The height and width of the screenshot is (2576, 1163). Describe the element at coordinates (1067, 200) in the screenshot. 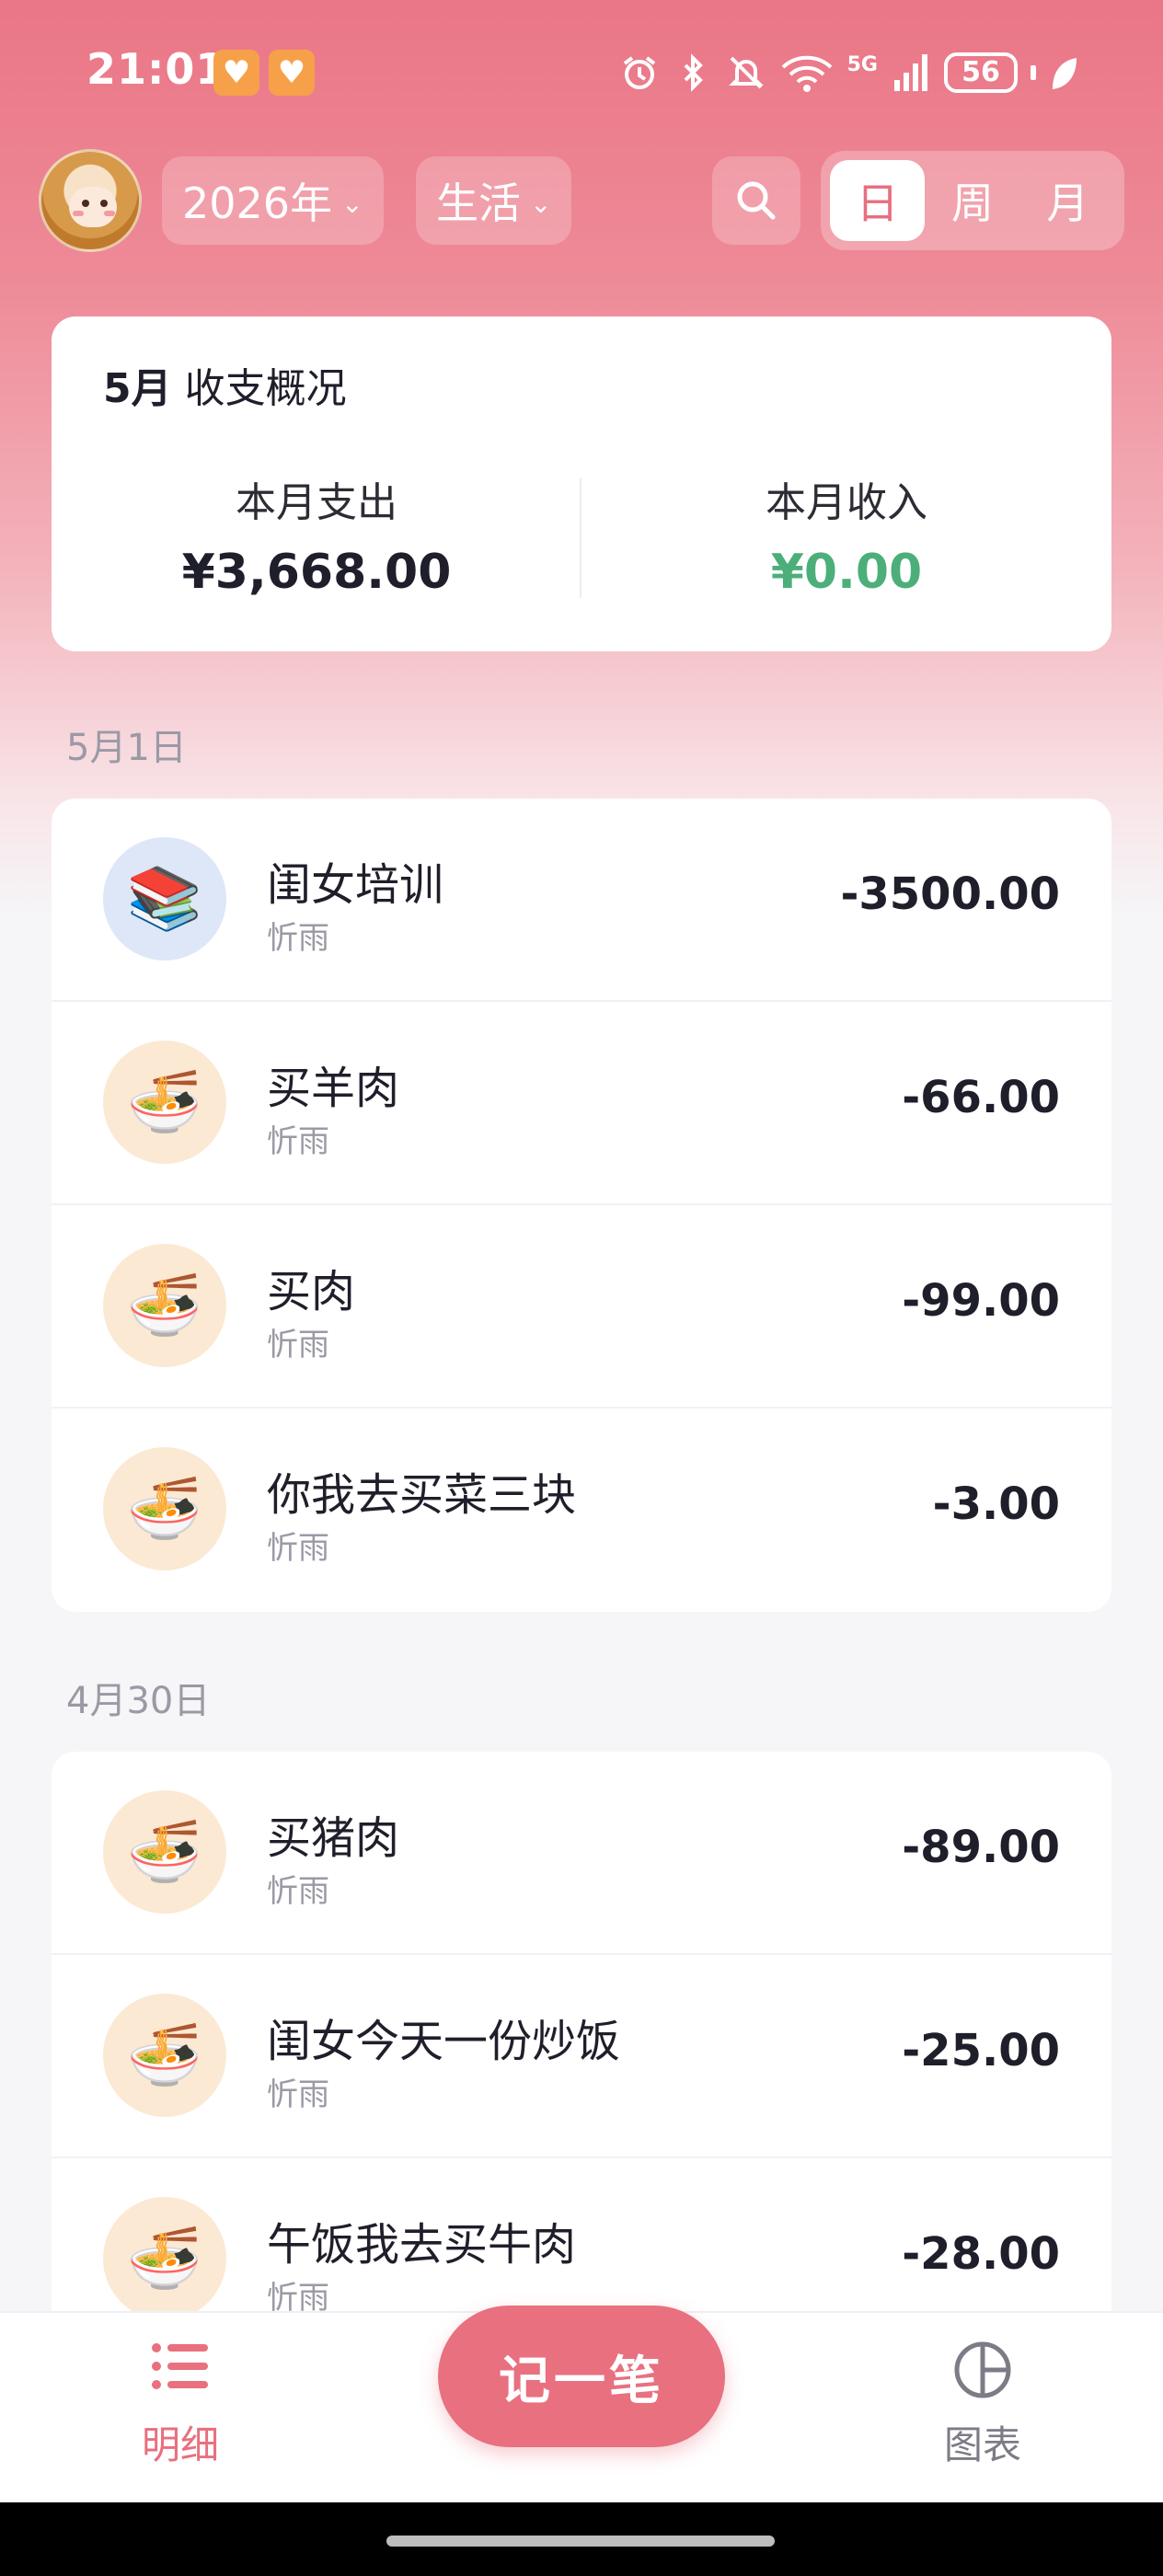

I see `tab-month: 月` at that location.